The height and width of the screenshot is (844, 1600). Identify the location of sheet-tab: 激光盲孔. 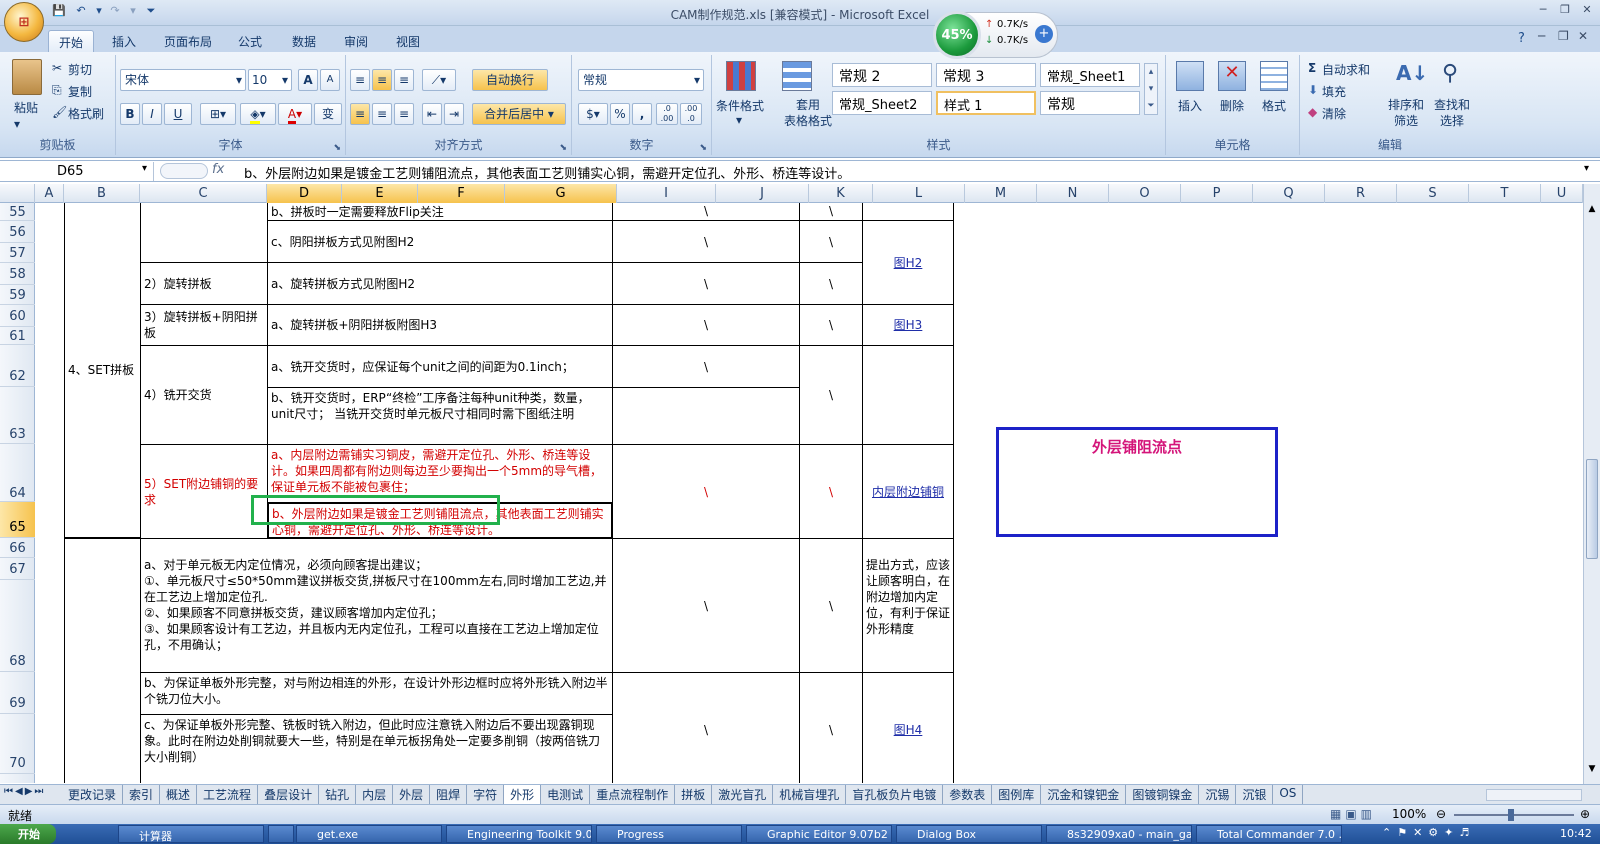
(743, 794).